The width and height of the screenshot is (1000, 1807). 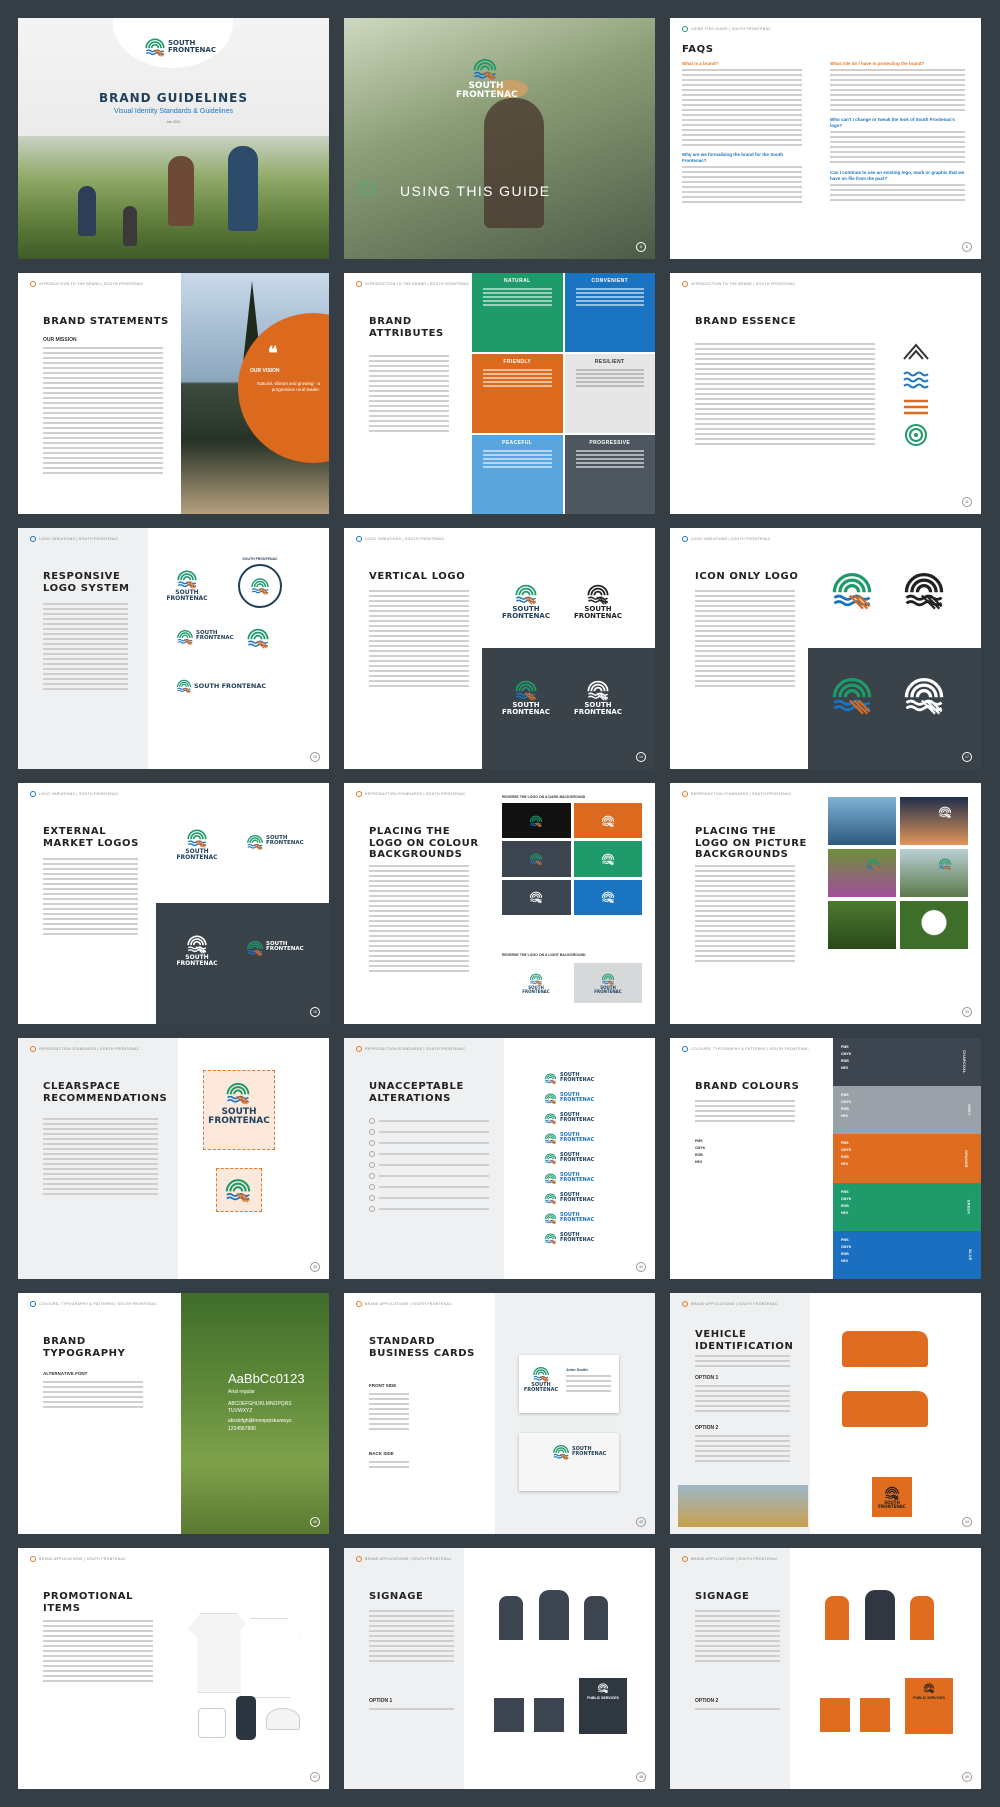 I want to click on page-title: BRAND STATEMENTS, so click(x=106, y=321).